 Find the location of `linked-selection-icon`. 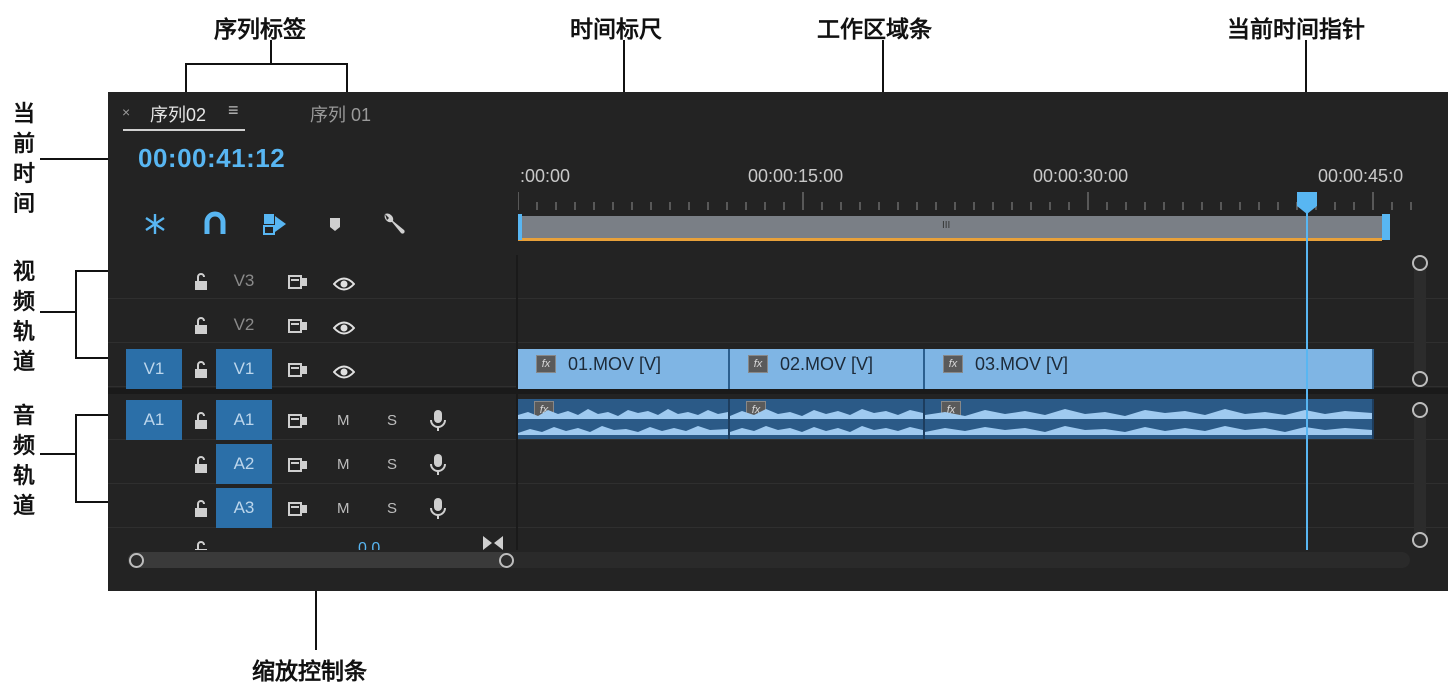

linked-selection-icon is located at coordinates (275, 224).